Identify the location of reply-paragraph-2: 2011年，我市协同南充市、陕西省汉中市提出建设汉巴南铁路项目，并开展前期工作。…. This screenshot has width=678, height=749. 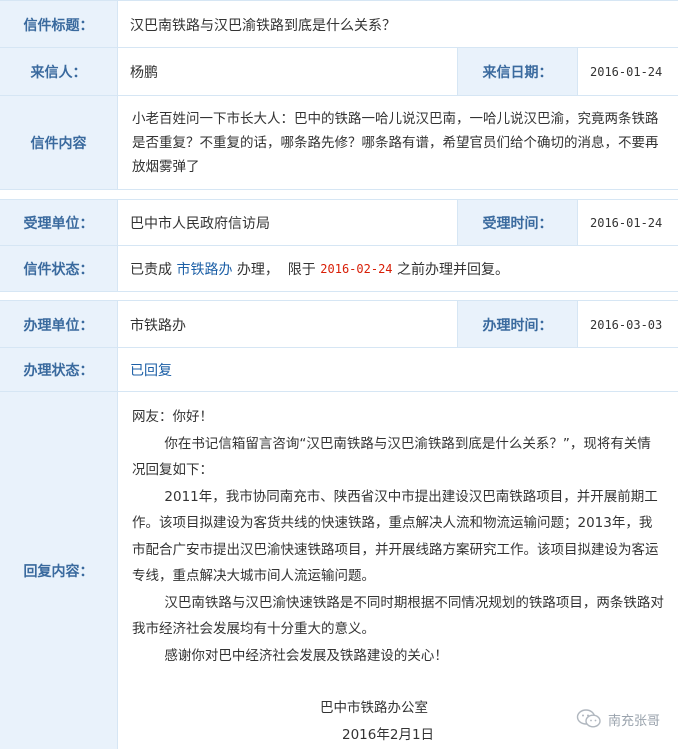
(395, 536).